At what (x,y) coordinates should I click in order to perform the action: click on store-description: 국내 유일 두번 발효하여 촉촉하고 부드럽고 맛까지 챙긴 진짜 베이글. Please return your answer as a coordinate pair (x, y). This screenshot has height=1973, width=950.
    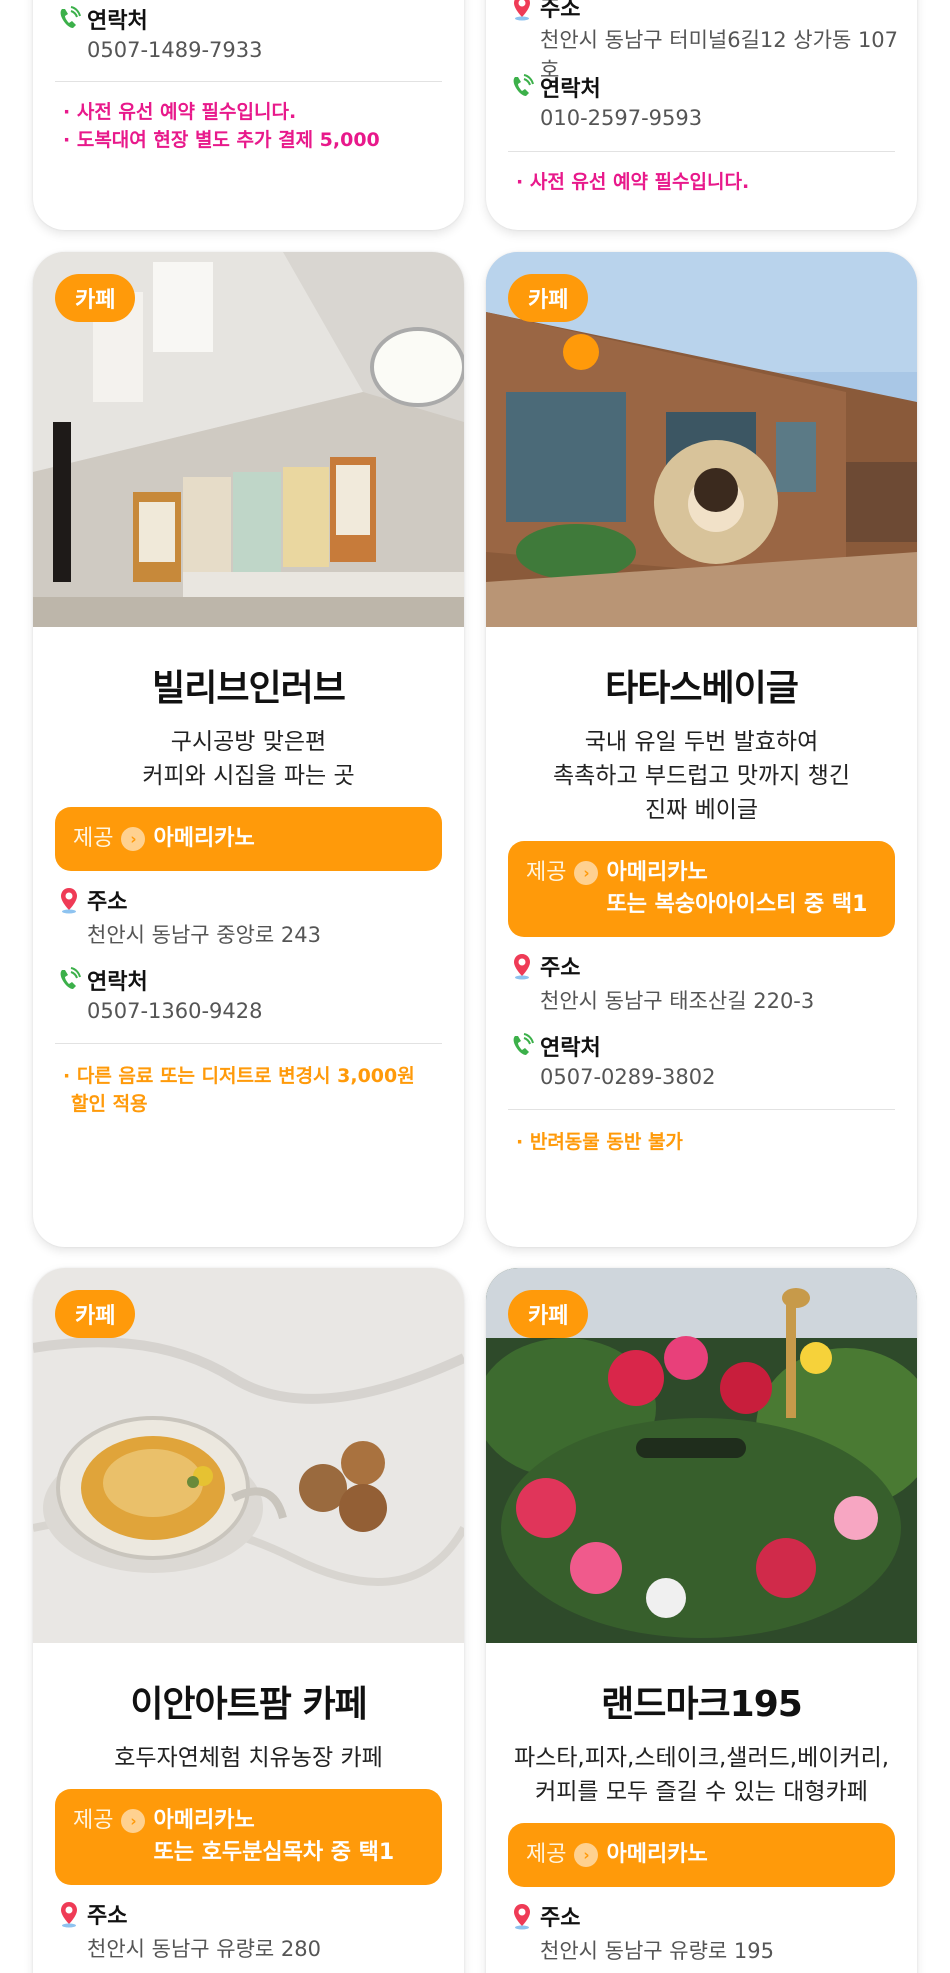
    Looking at the image, I should click on (701, 776).